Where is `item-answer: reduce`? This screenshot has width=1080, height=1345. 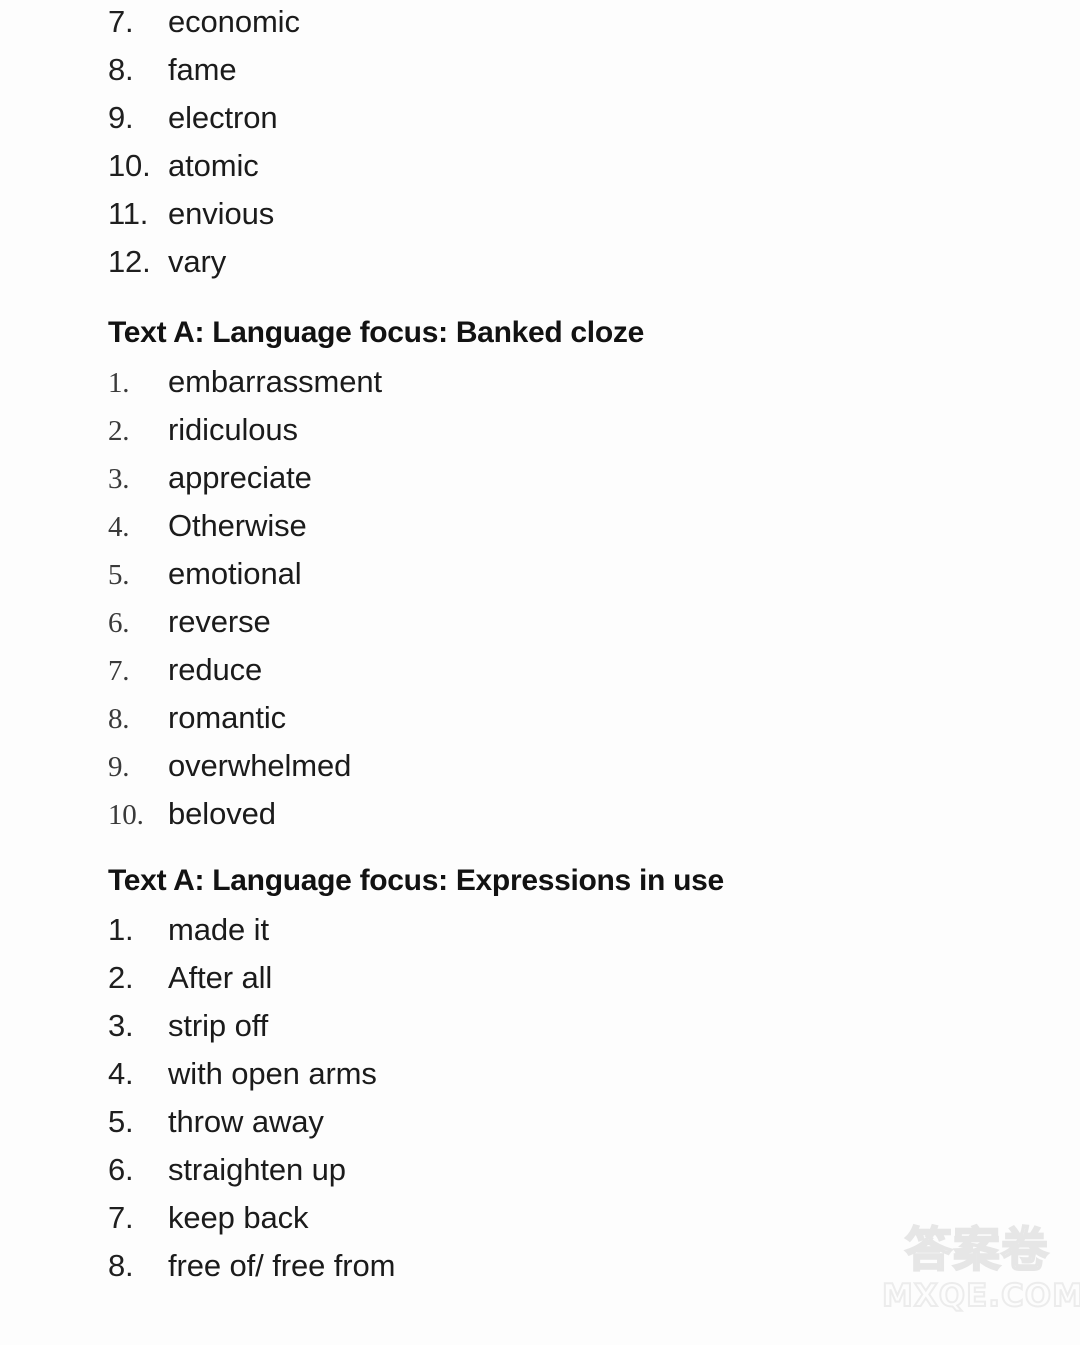
item-answer: reduce is located at coordinates (215, 669).